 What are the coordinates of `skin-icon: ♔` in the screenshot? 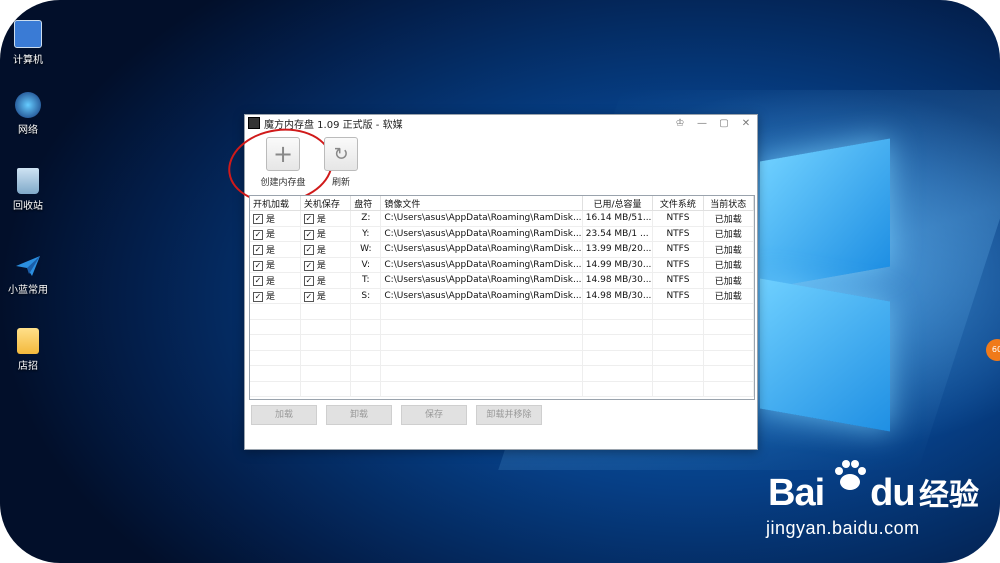 It's located at (680, 123).